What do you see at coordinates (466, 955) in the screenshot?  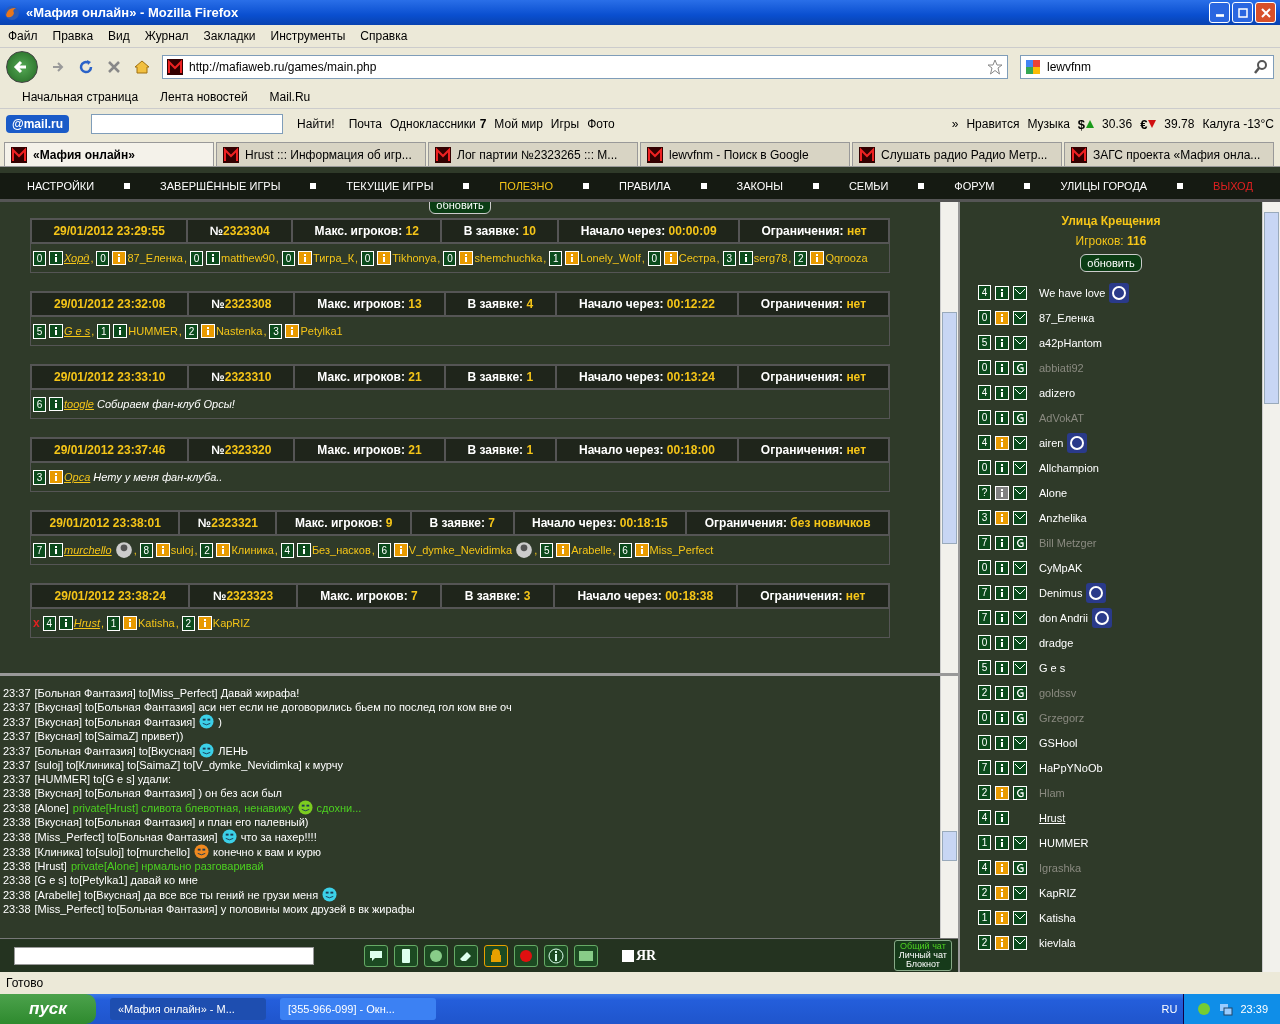 I see `eraser-button` at bounding box center [466, 955].